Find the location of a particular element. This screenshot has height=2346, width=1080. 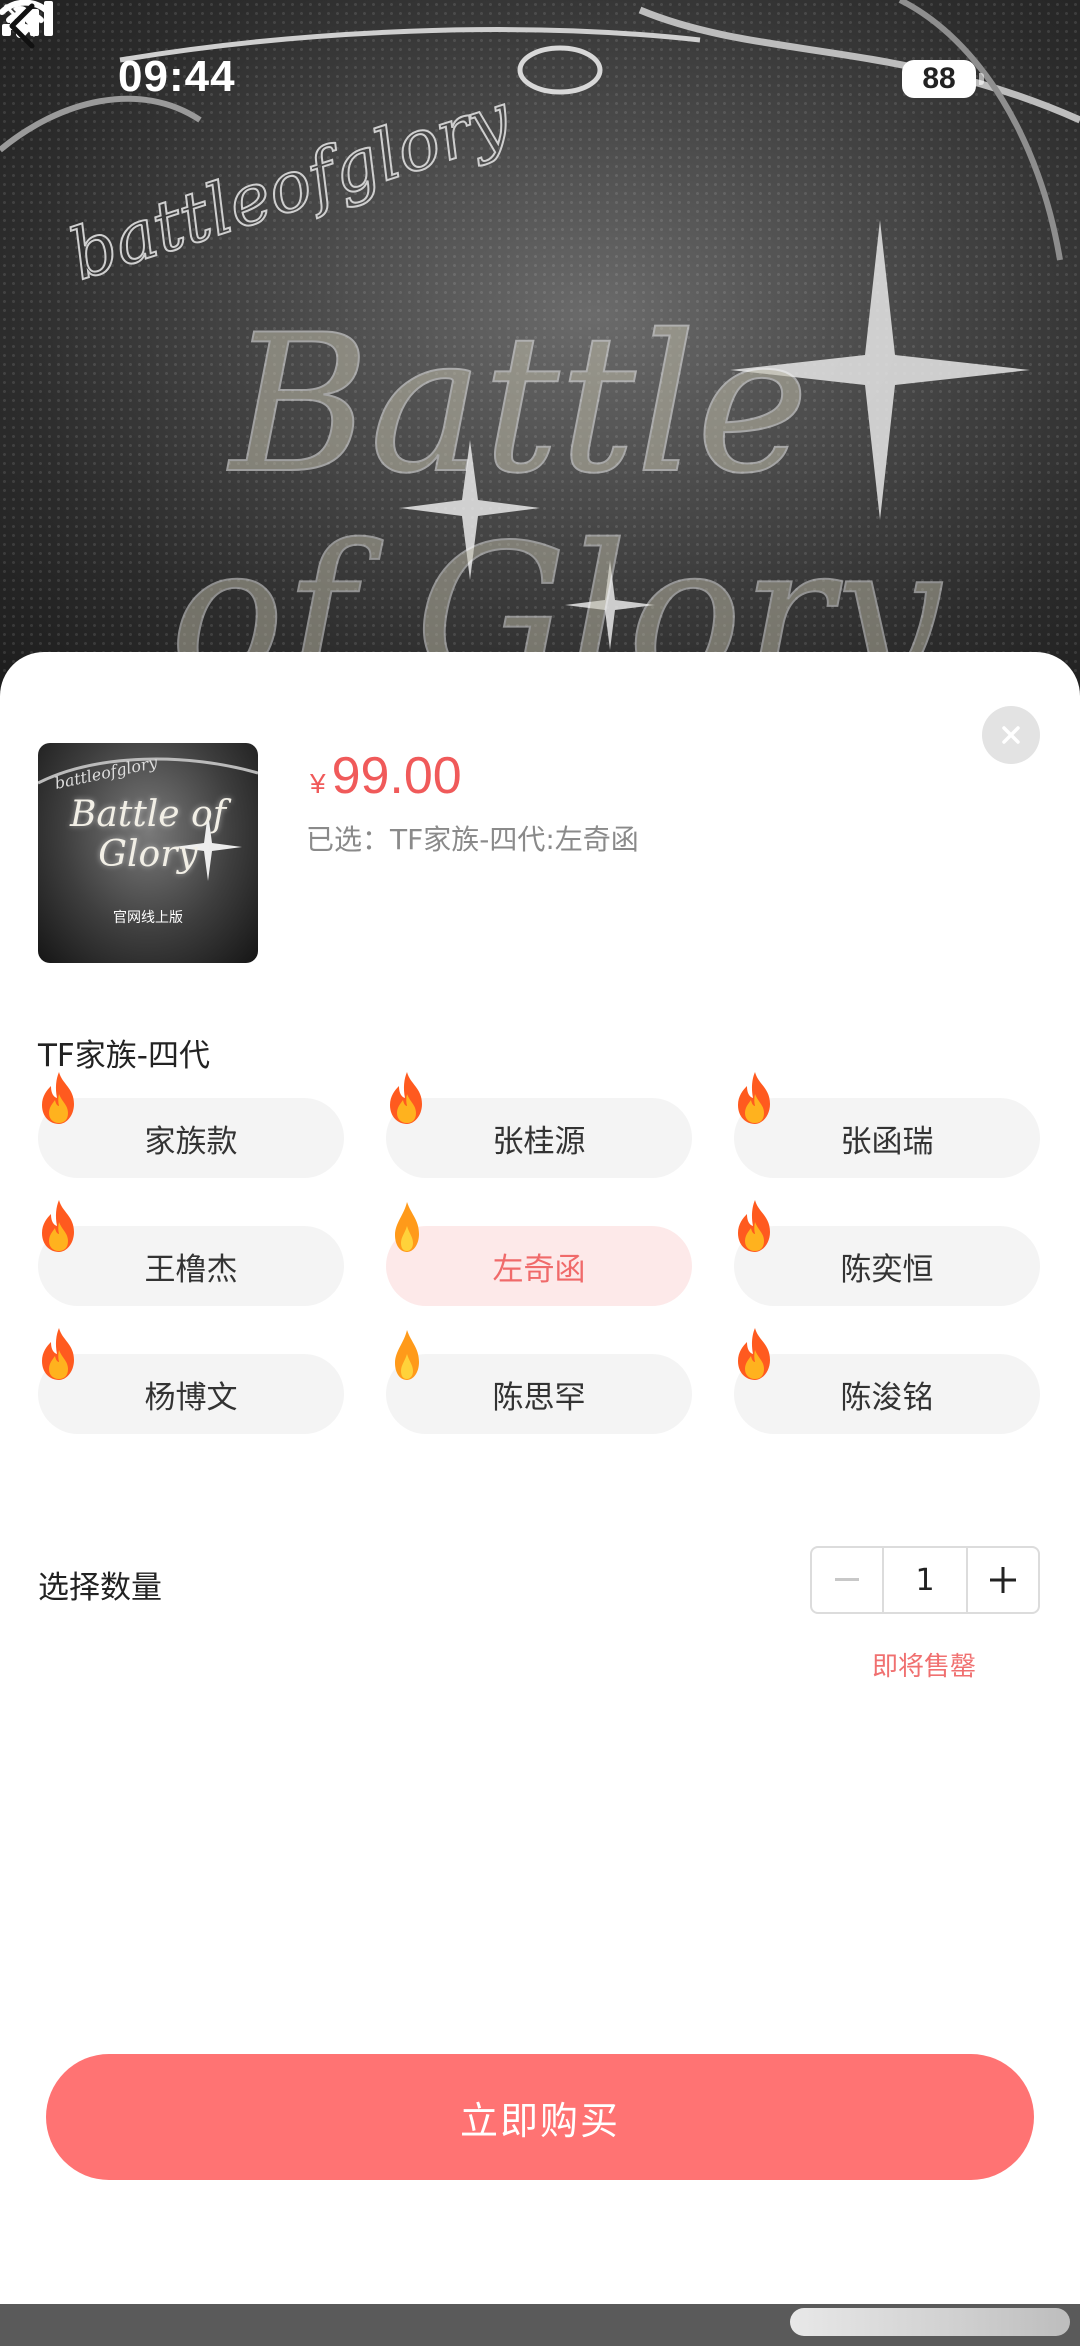

variant-option-label: 陈思罕 is located at coordinates (539, 1397).